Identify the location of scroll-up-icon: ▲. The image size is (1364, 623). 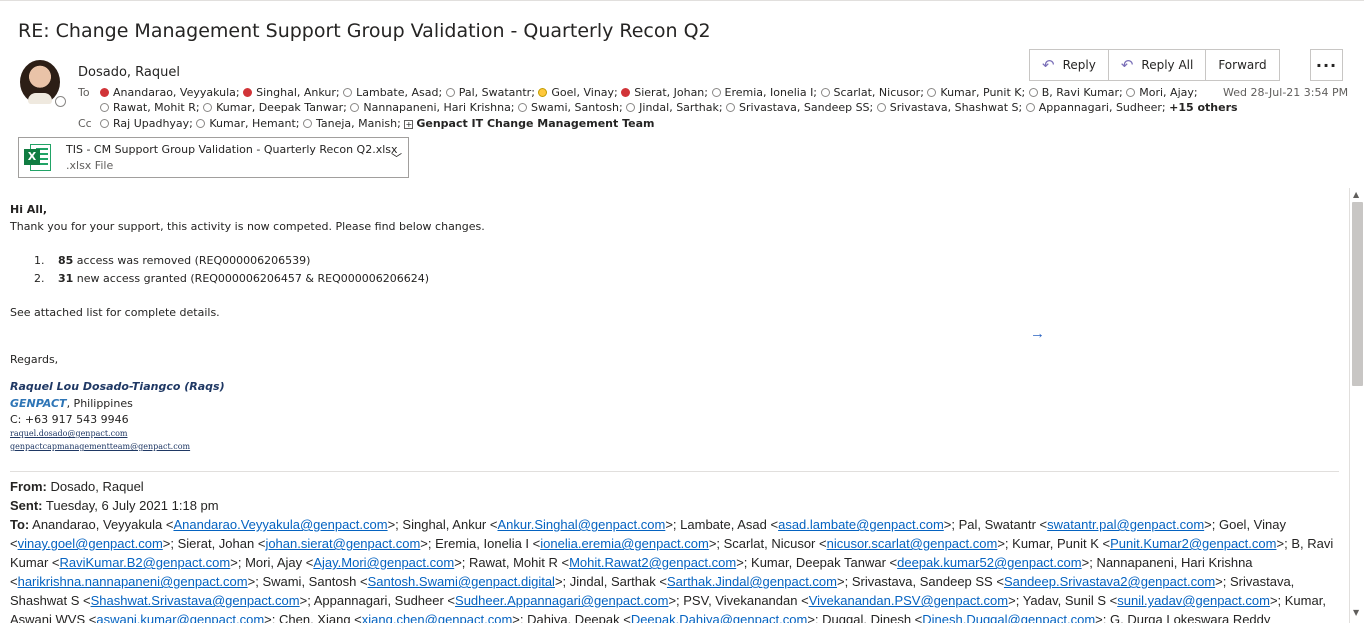
(1356, 194).